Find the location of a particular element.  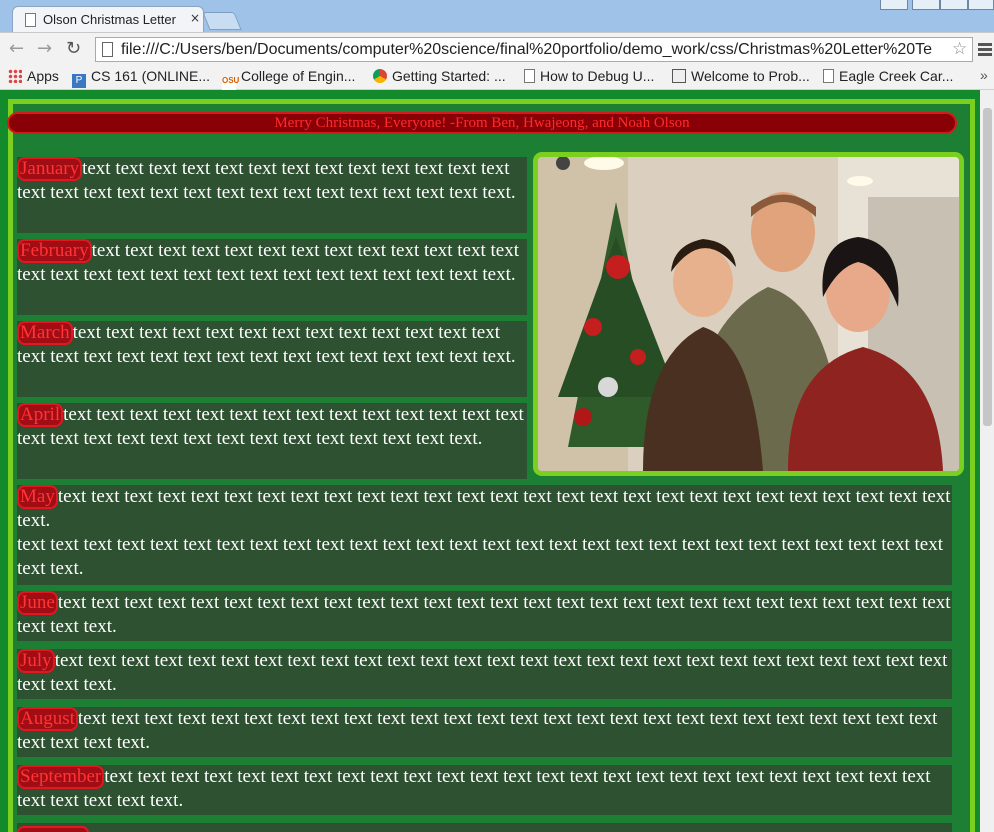

close-window-button is located at coordinates (981, 5).